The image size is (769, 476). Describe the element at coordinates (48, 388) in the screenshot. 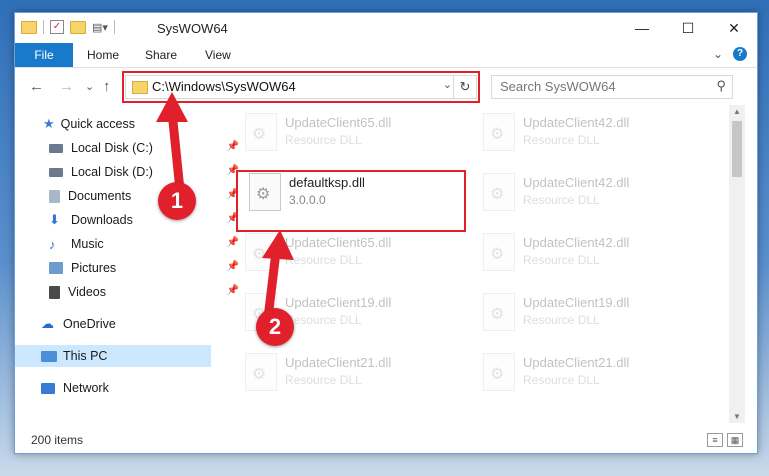

I see `network-icon` at that location.